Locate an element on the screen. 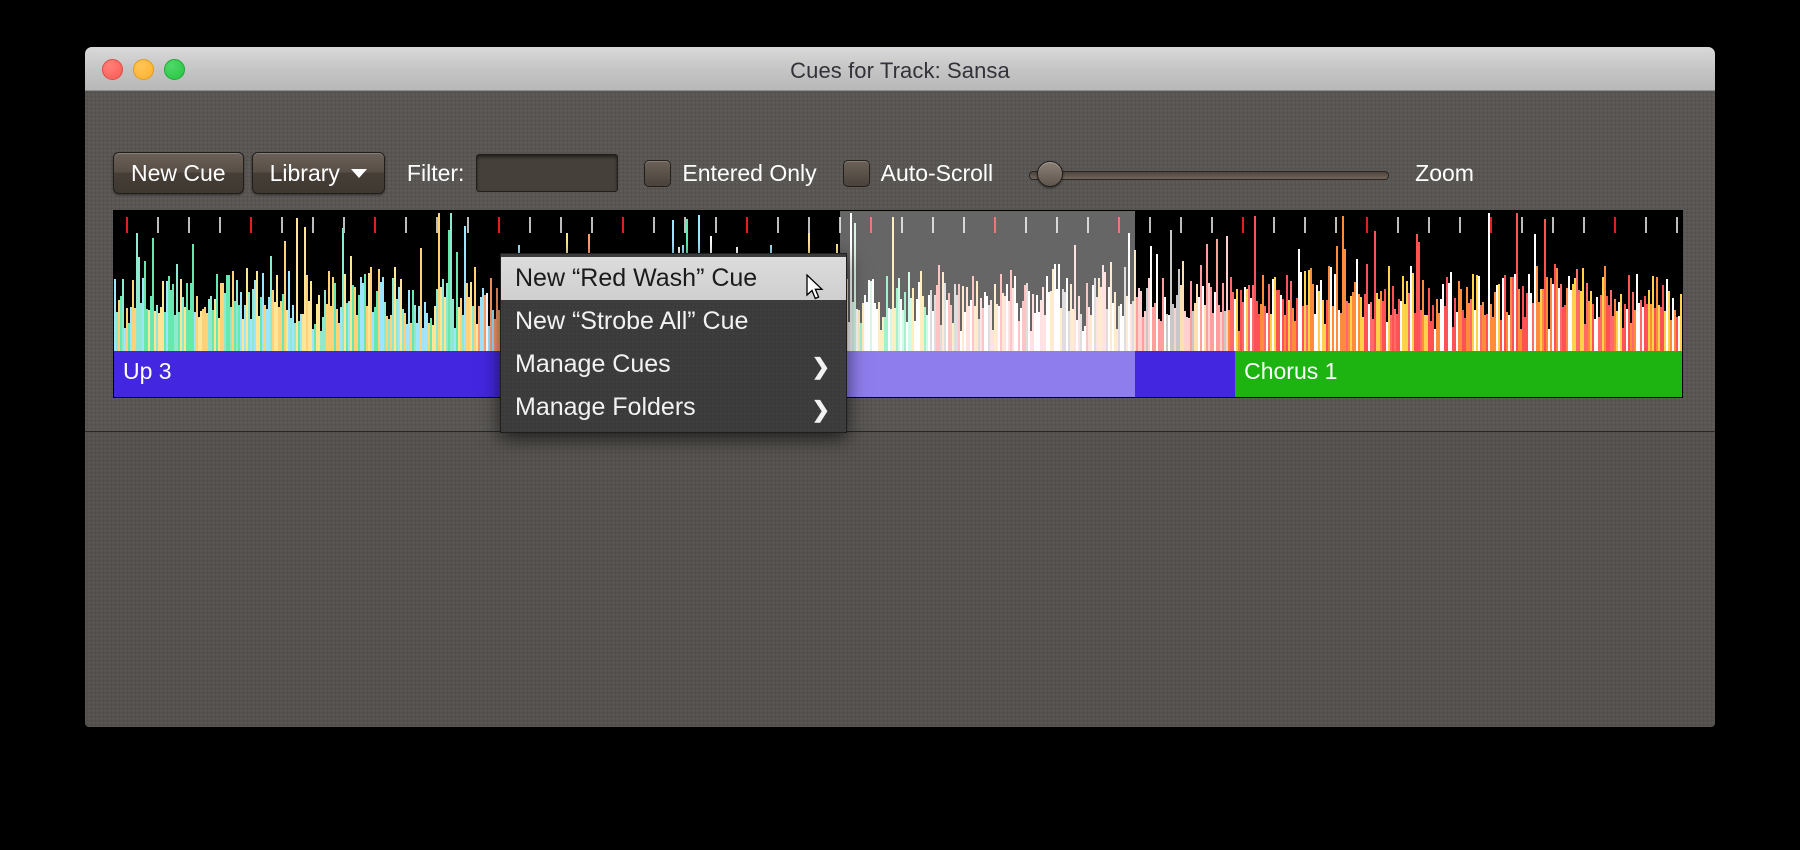  zoom-slider-knob is located at coordinates (1050, 174).